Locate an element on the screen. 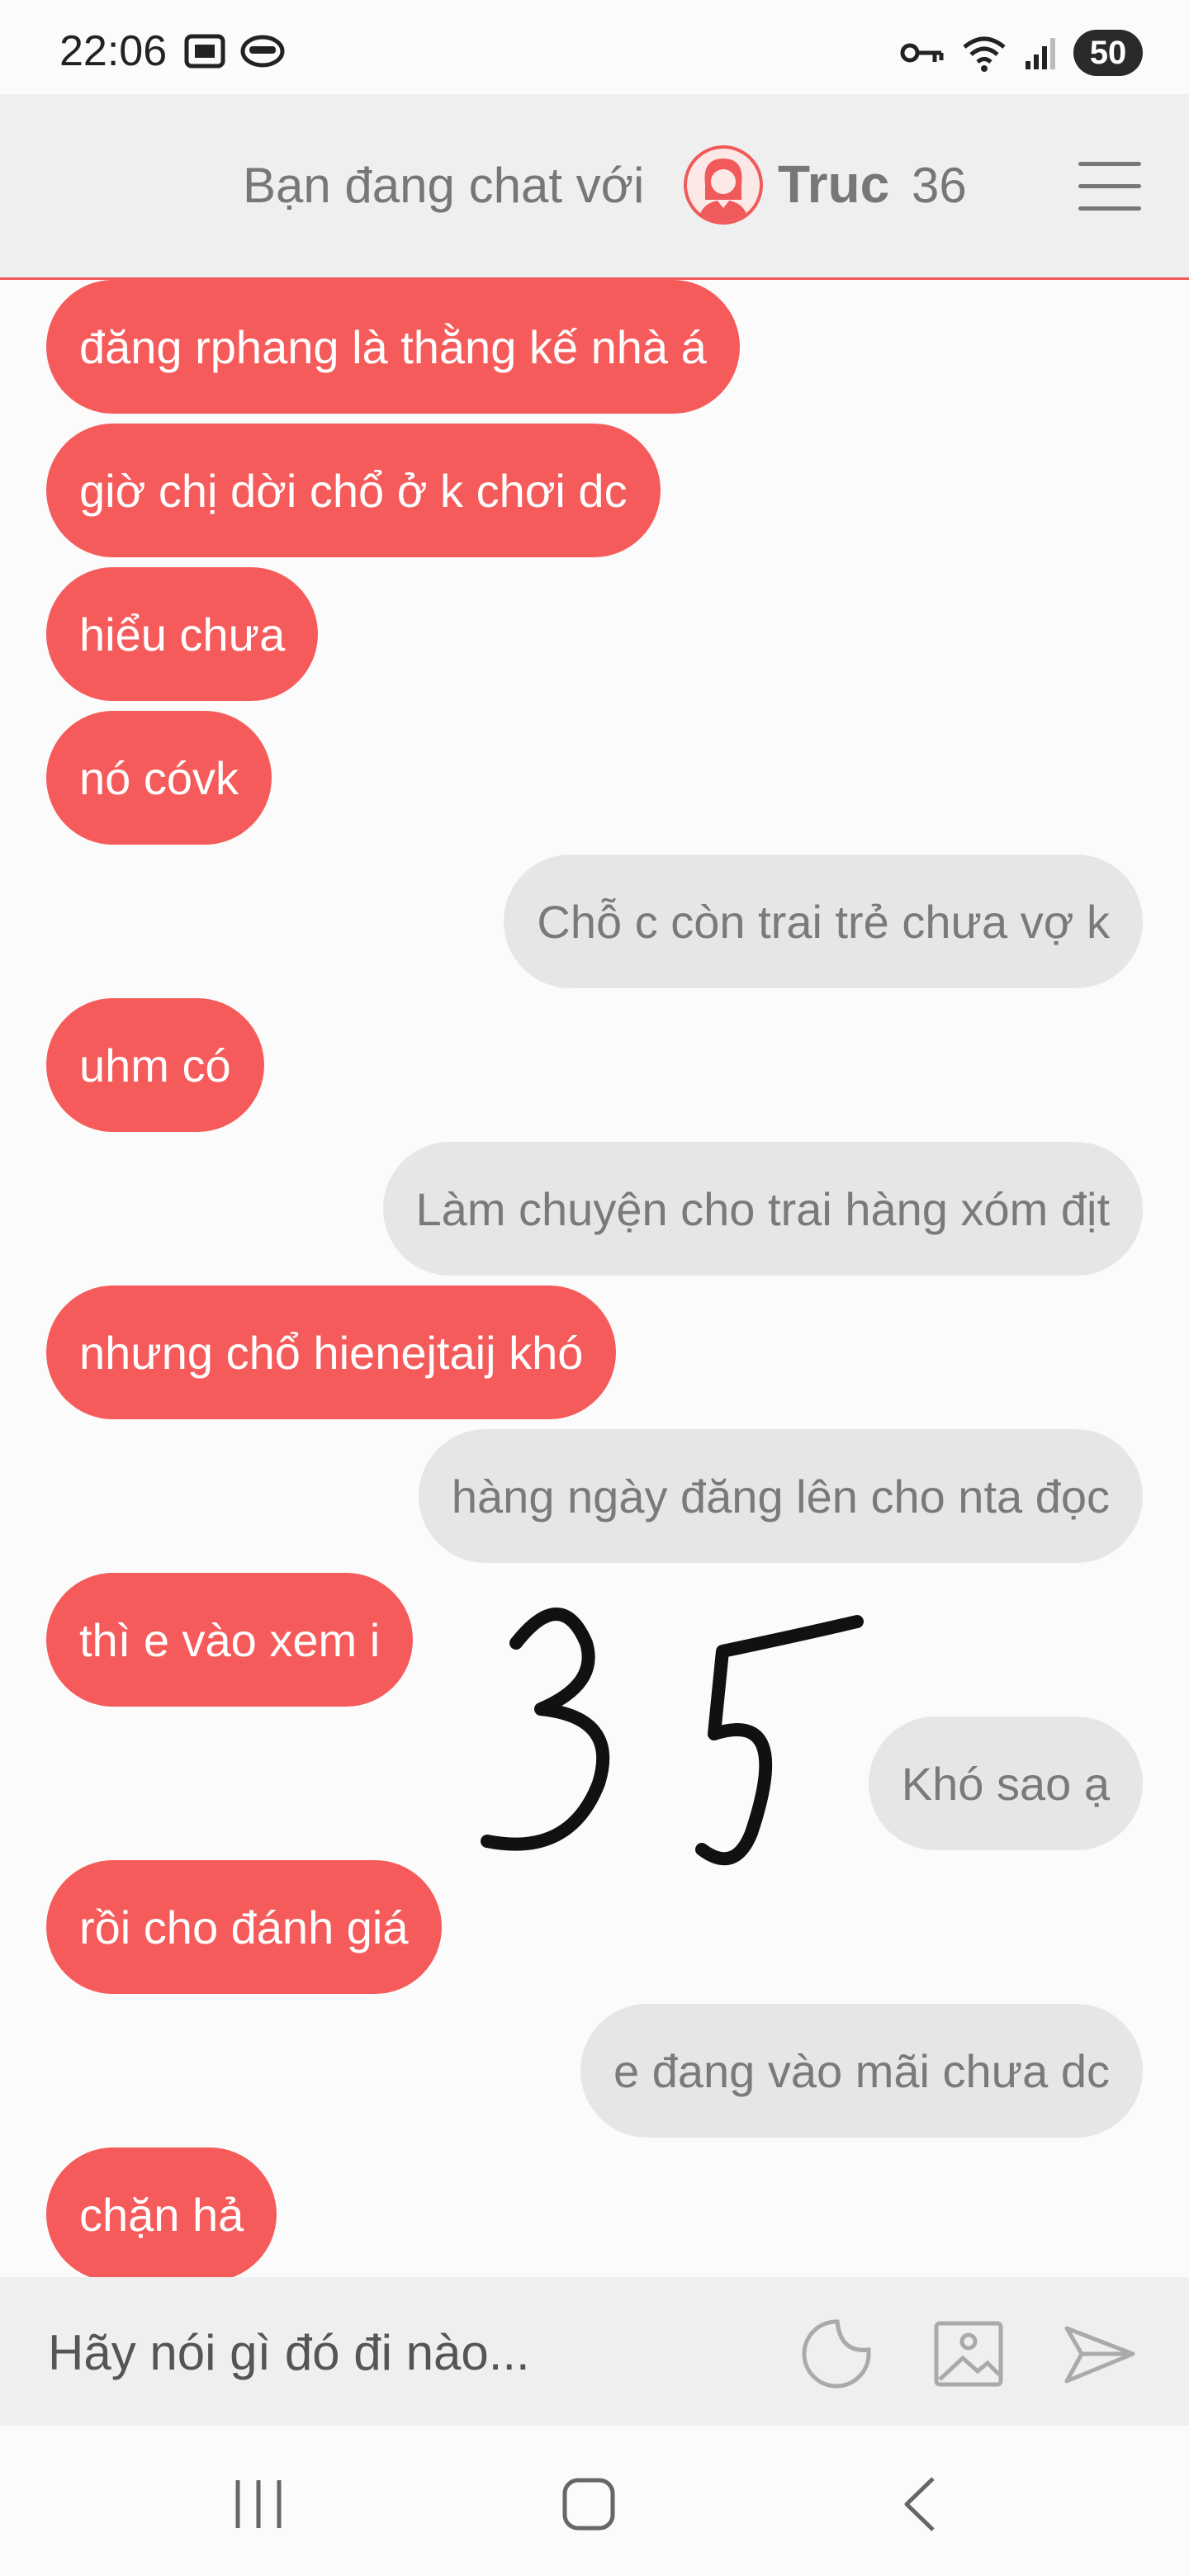  chat-header: Bạn đang chat với Truc 36 is located at coordinates (594, 187).